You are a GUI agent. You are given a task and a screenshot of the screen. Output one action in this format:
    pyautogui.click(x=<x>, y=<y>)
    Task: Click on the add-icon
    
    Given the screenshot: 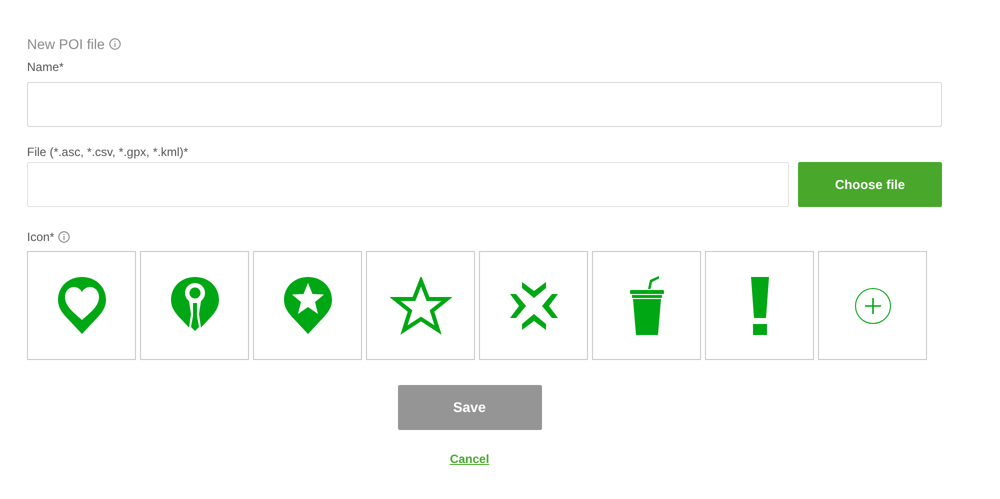 What is the action you would take?
    pyautogui.click(x=873, y=305)
    